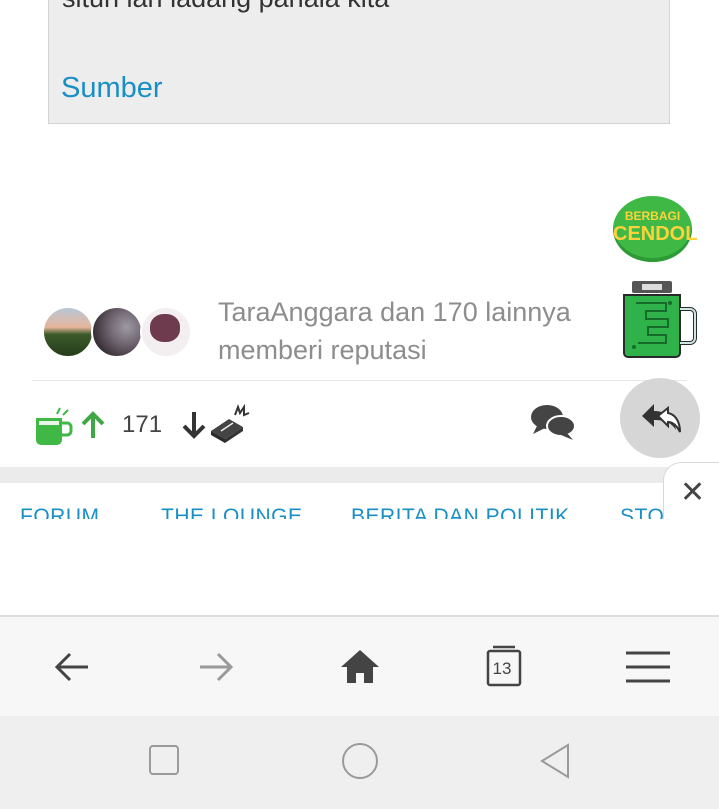 The width and height of the screenshot is (719, 809). I want to click on home-icon, so click(360, 666).